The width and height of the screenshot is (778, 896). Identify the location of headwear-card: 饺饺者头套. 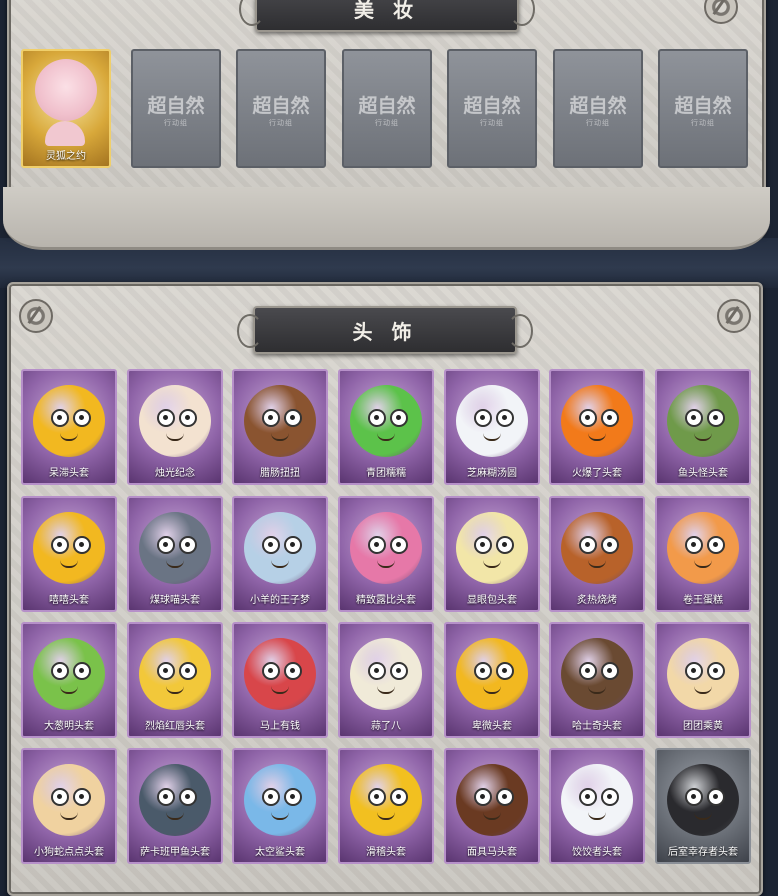
(597, 806).